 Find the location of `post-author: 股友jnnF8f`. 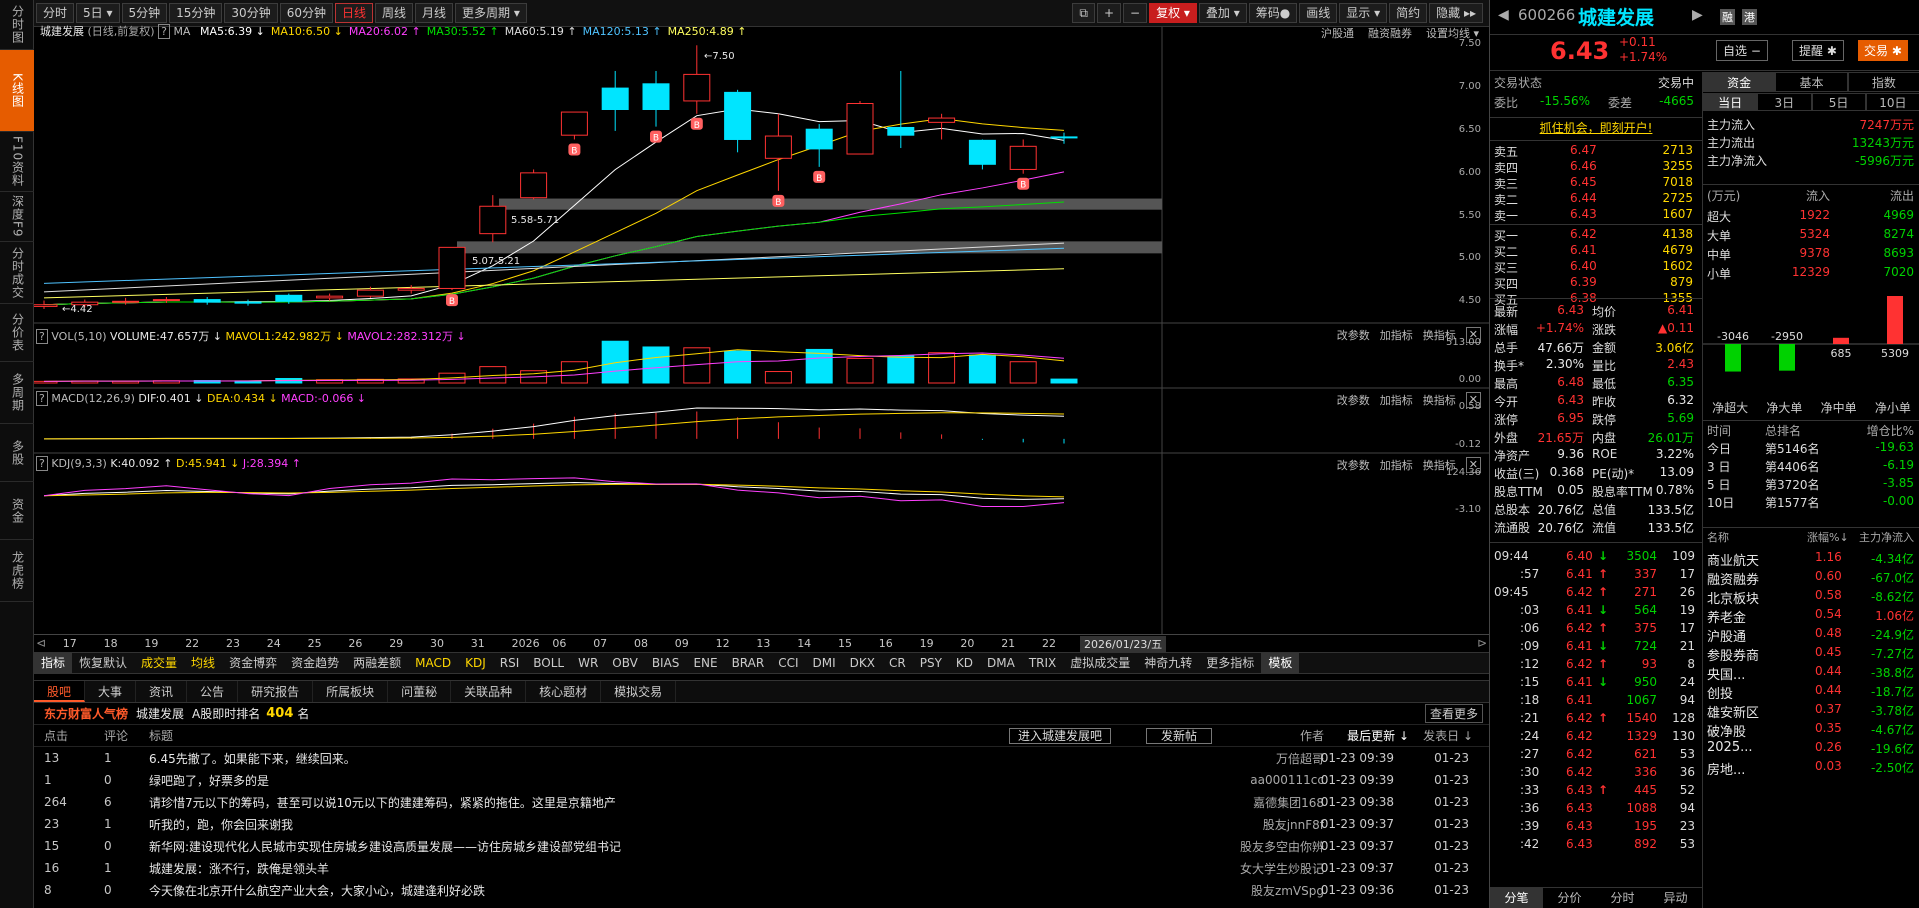

post-author: 股友jnnF8f is located at coordinates (1293, 824).